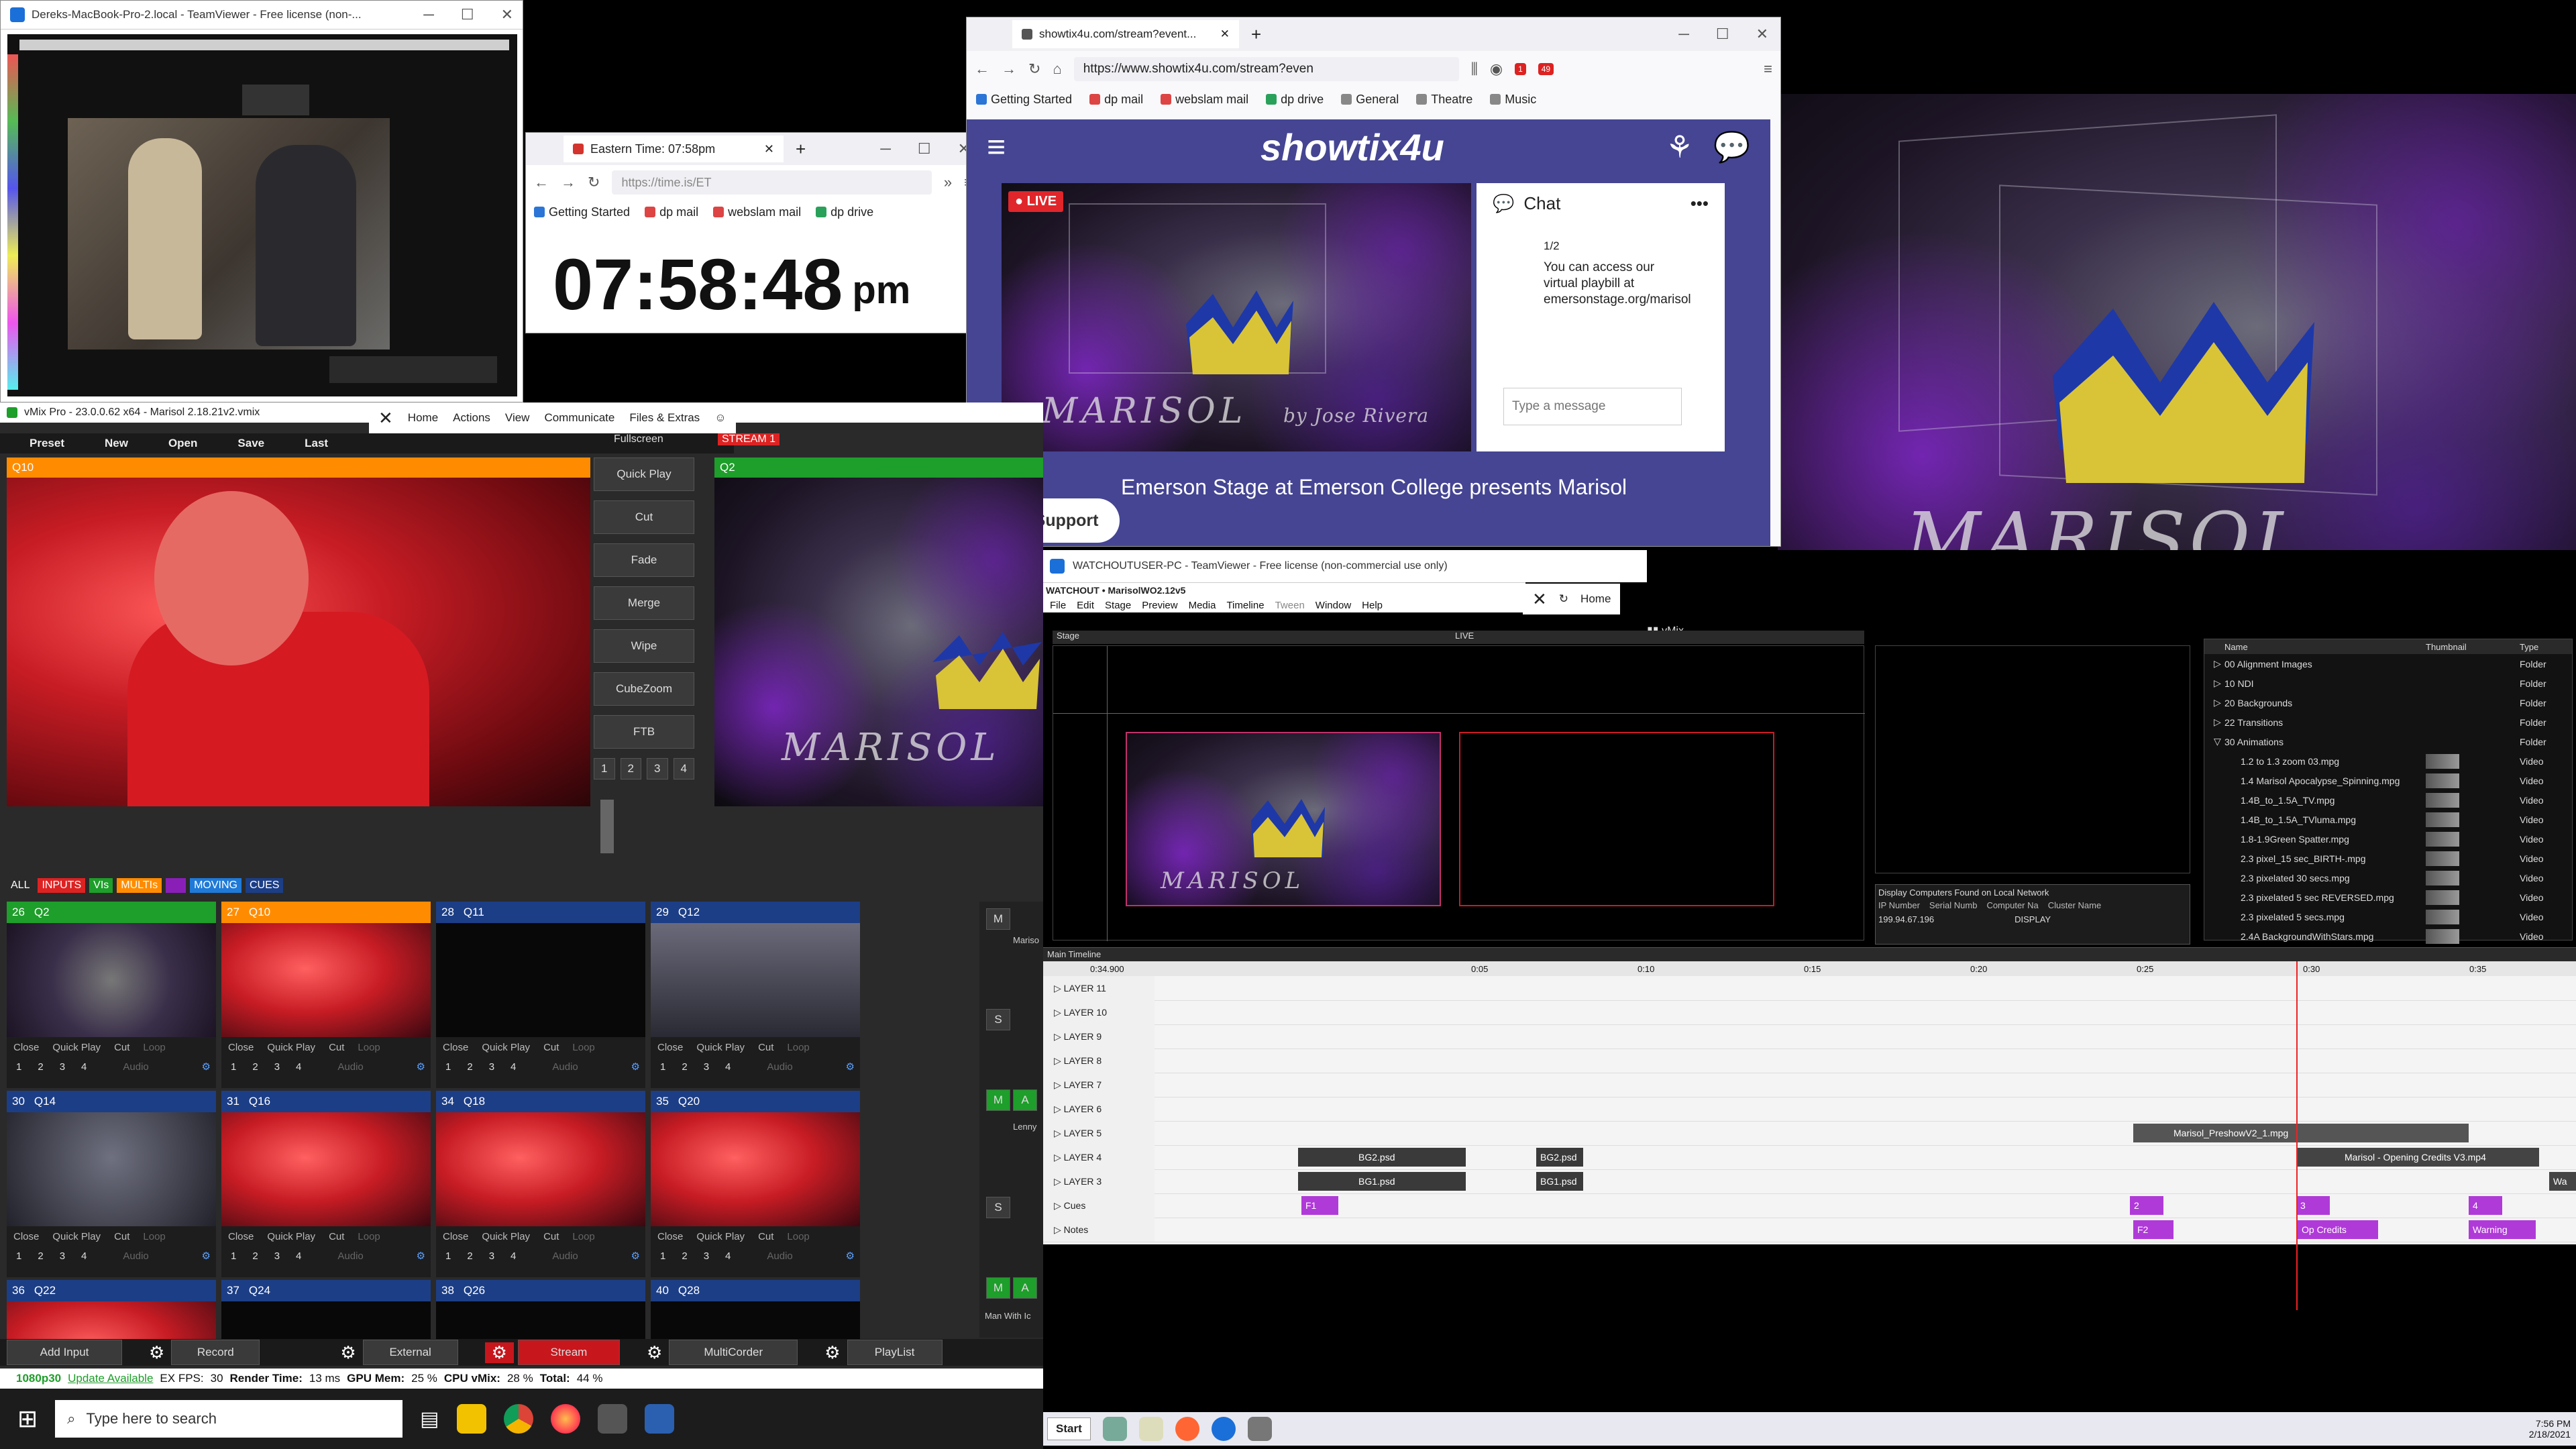  What do you see at coordinates (215, 885) in the screenshot?
I see `filter-moving: MOVING` at bounding box center [215, 885].